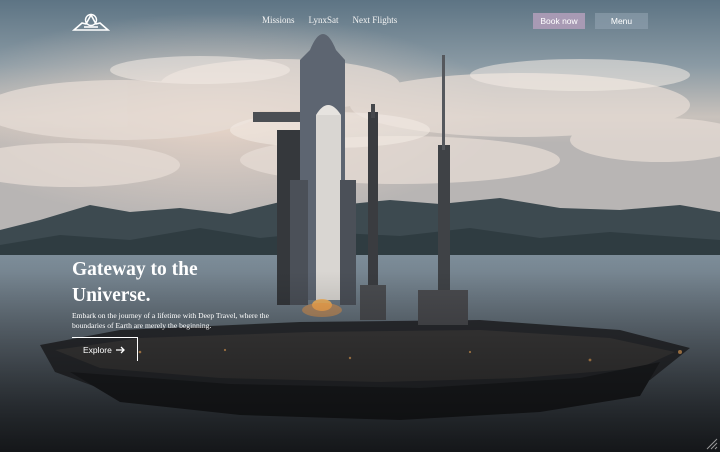  I want to click on nav-link-missions: Missions, so click(278, 20).